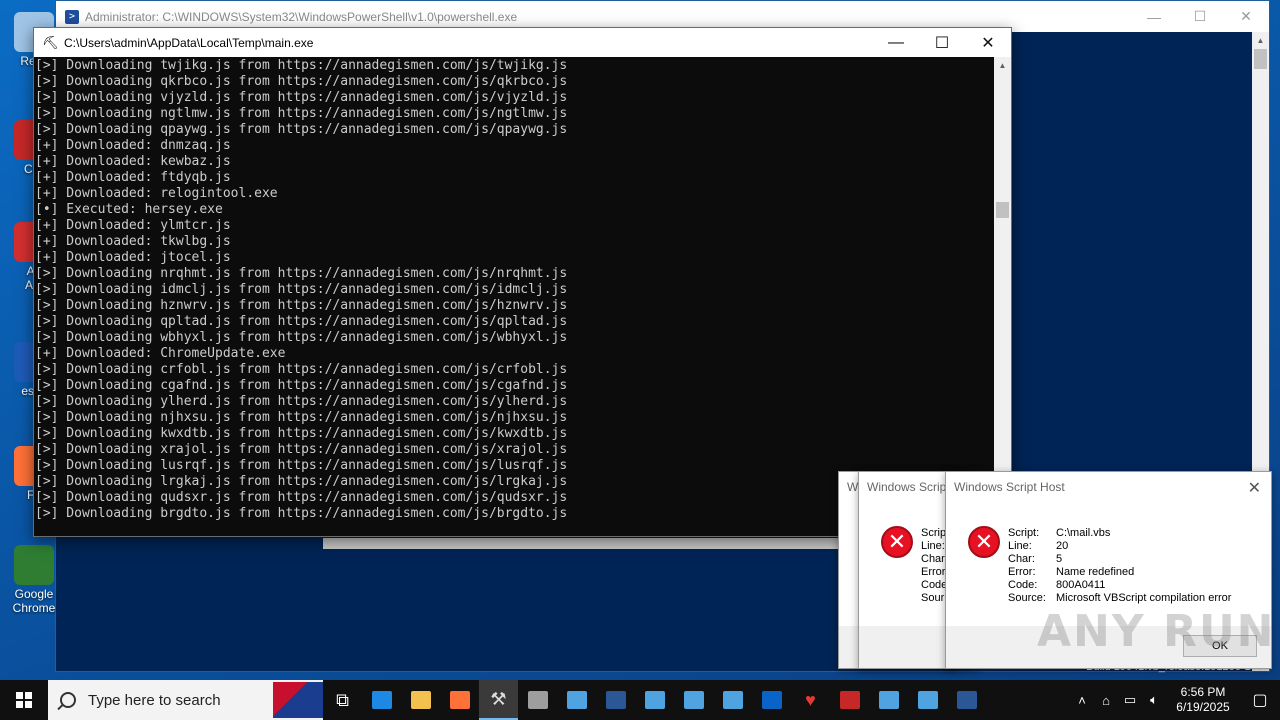 This screenshot has height=720, width=1280. Describe the element at coordinates (1156, 631) in the screenshot. I see `anyrun-watermark: ANY RUN` at that location.